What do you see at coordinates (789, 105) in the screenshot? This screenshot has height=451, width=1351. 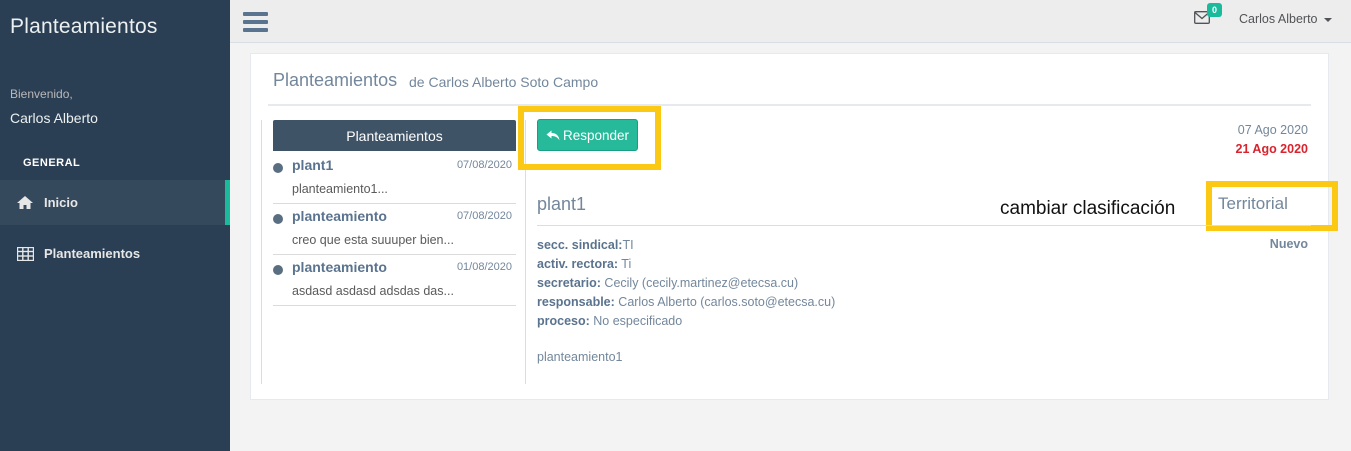 I see `title-divider` at bounding box center [789, 105].